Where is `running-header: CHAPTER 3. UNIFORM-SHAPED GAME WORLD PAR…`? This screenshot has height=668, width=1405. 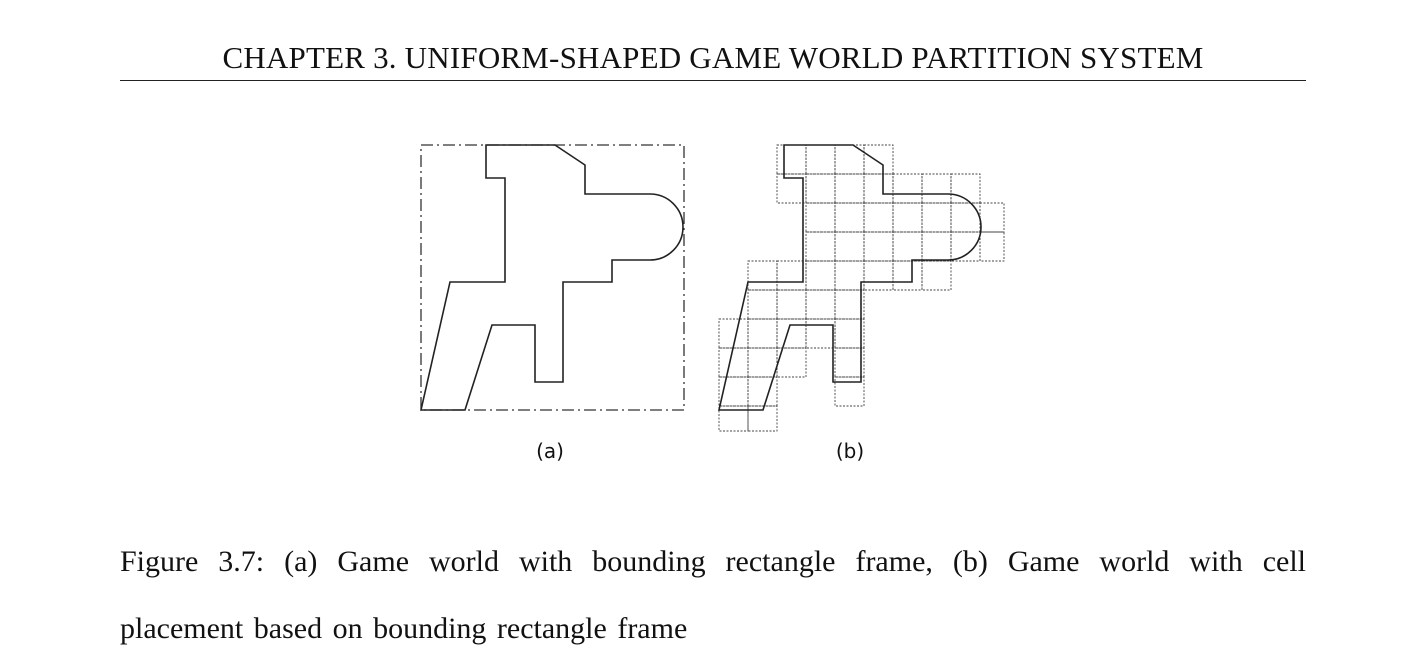
running-header: CHAPTER 3. UNIFORM-SHAPED GAME WORLD PAR… is located at coordinates (713, 57).